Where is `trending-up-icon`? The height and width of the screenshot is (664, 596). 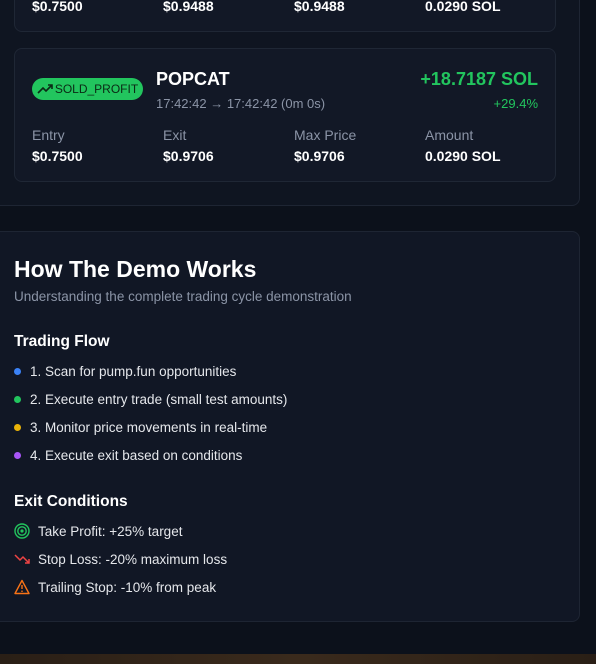 trending-up-icon is located at coordinates (45, 89).